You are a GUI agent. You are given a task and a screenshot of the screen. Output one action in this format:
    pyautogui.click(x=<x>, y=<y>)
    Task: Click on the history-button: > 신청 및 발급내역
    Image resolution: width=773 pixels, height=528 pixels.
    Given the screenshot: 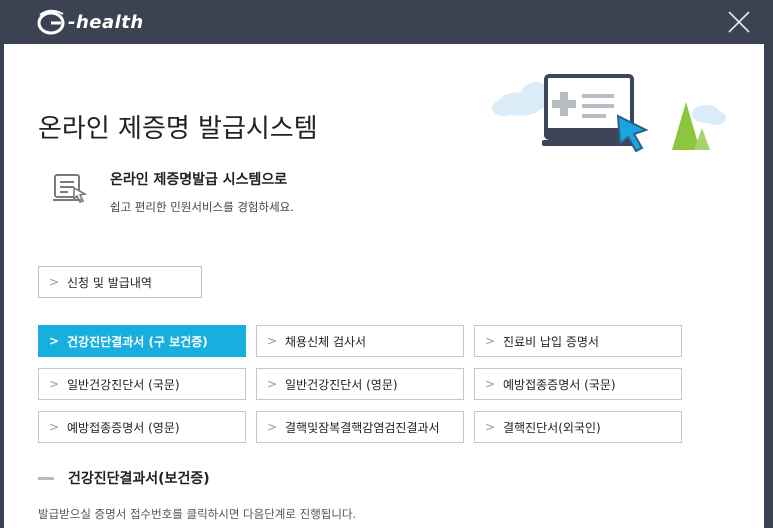 What is the action you would take?
    pyautogui.click(x=120, y=282)
    